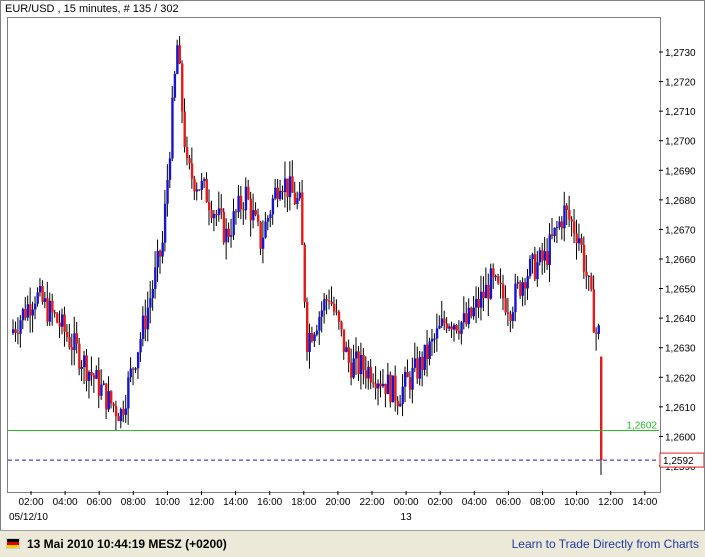 This screenshot has height=557, width=705. What do you see at coordinates (680, 349) in the screenshot?
I see `y-tick-label: 1,2630` at bounding box center [680, 349].